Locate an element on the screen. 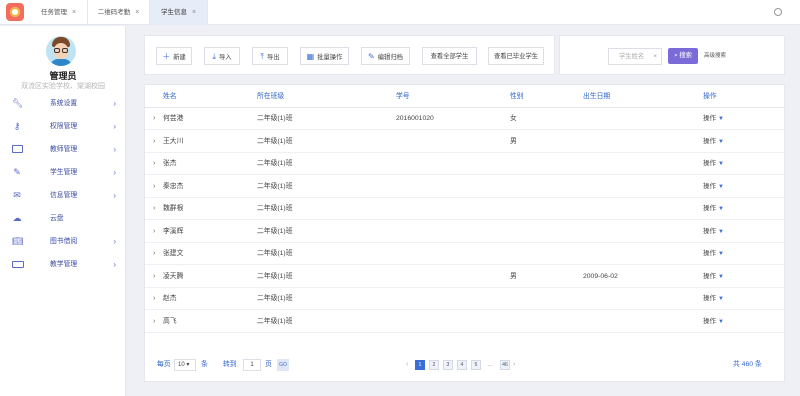 The image size is (800, 396). search-panel: 学生姓名 × ⌕ 搜索 高级搜索 is located at coordinates (672, 55).